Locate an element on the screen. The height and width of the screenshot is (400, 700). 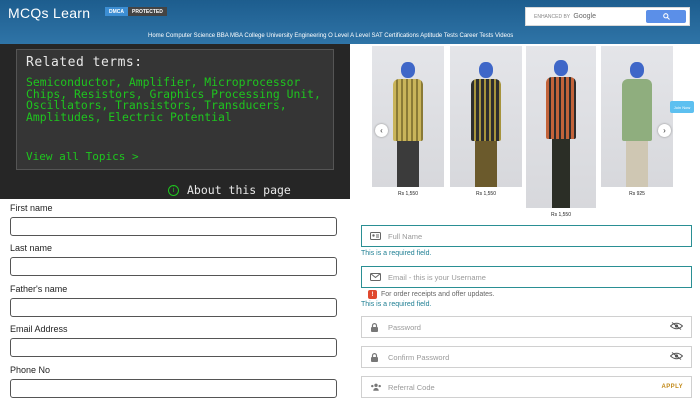
carousel-next-button: › is located at coordinates (664, 130).